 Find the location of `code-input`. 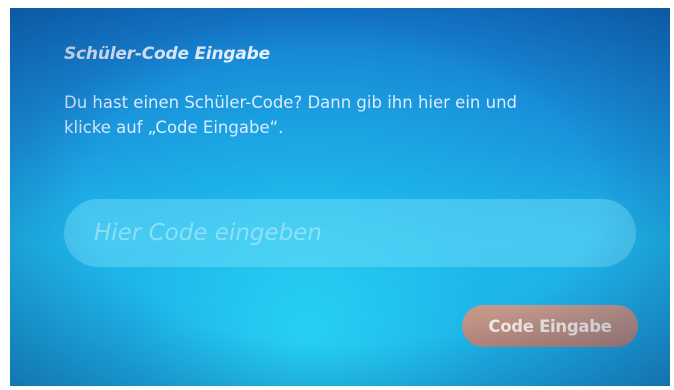

code-input is located at coordinates (350, 233).